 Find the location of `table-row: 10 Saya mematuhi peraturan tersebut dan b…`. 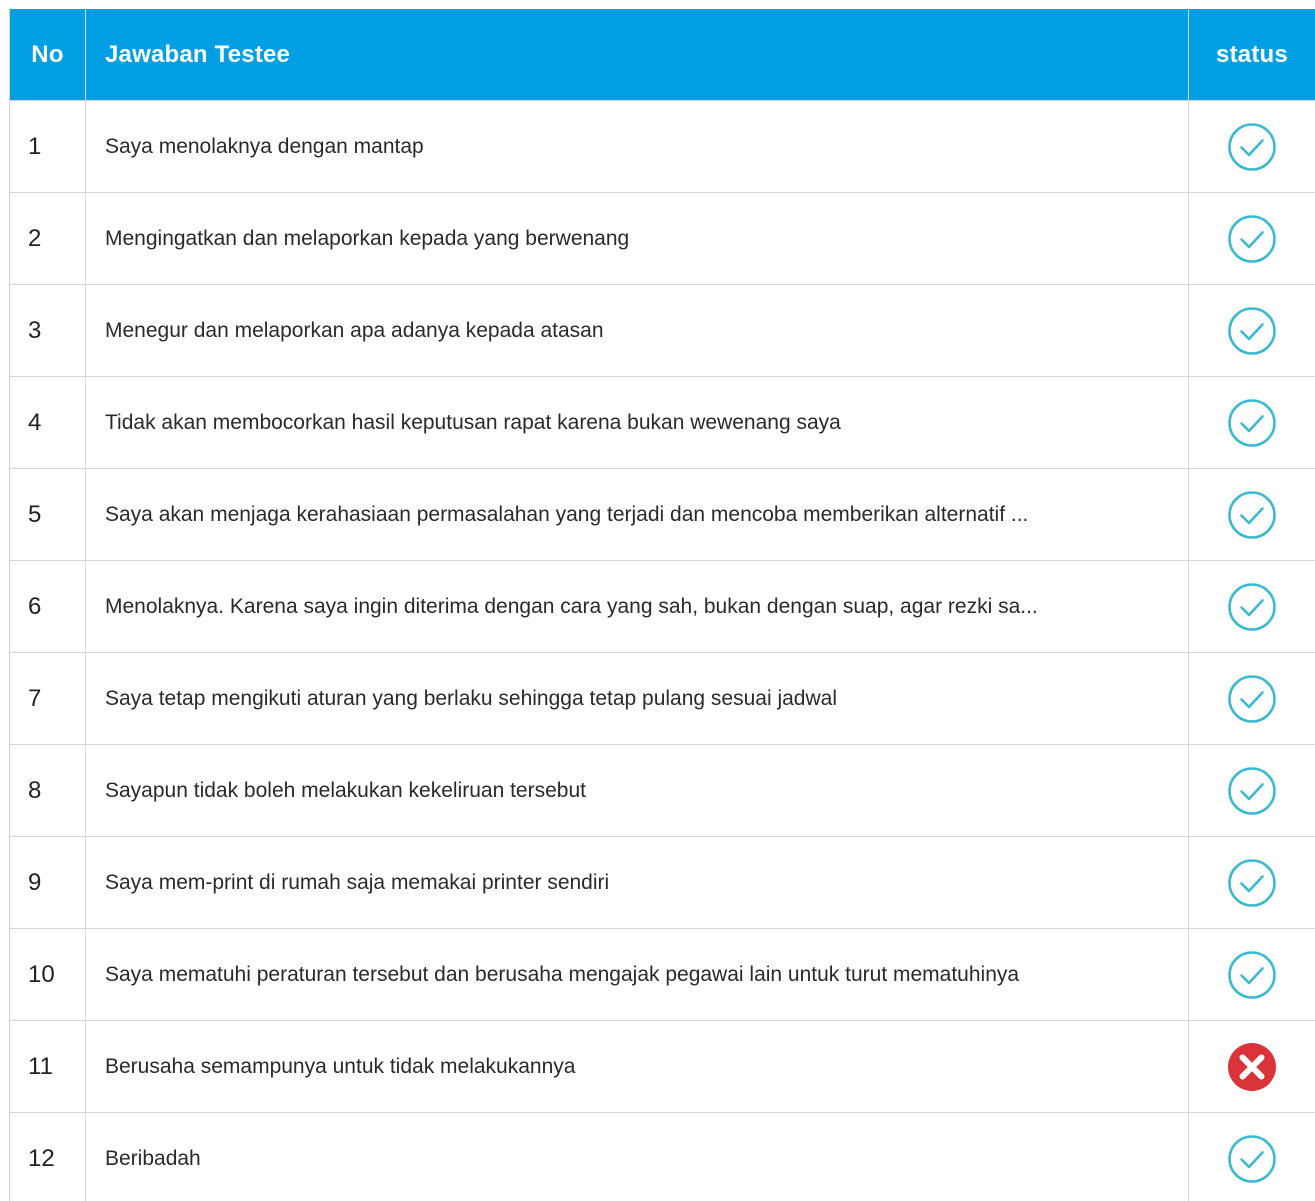

table-row: 10 Saya mematuhi peraturan tersebut dan b… is located at coordinates (662, 974).